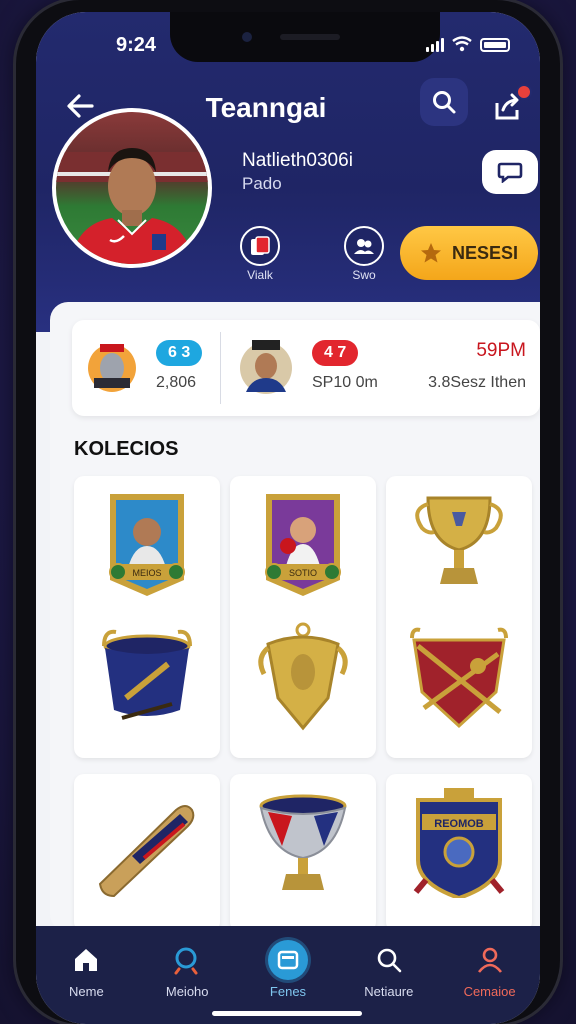  Describe the element at coordinates (489, 991) in the screenshot. I see `nav-label-cemaioe: Cemaioe` at that location.